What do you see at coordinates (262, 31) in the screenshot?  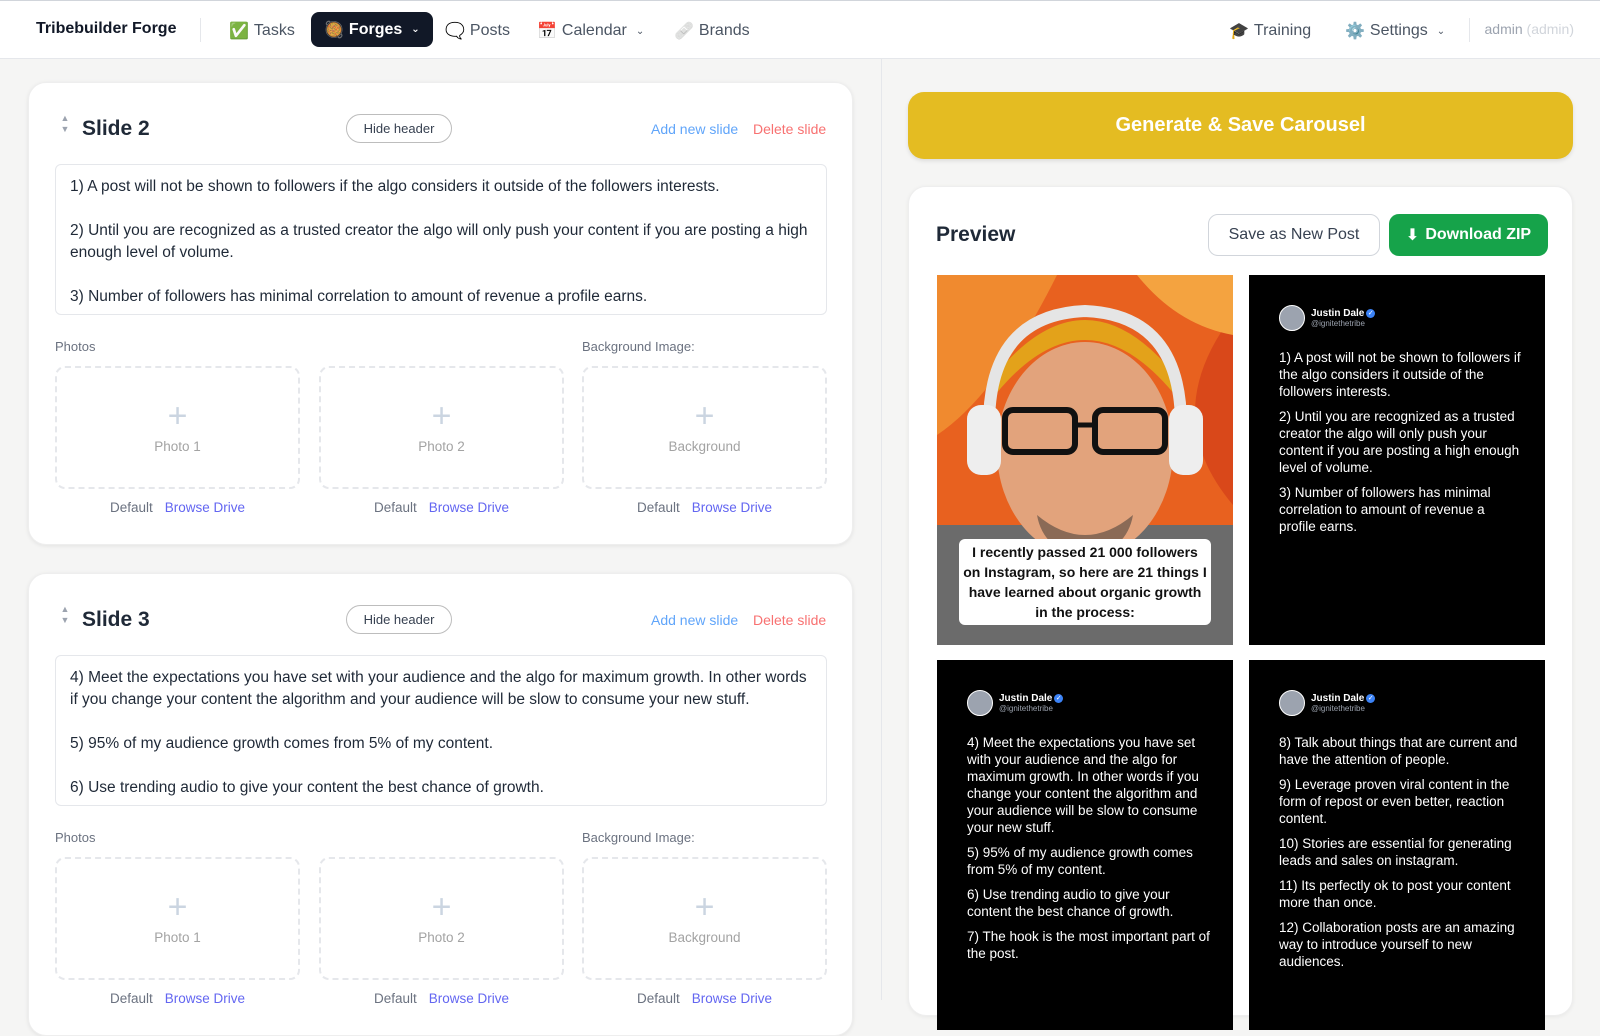 I see `nav-item-tasks: ✅ Tasks` at bounding box center [262, 31].